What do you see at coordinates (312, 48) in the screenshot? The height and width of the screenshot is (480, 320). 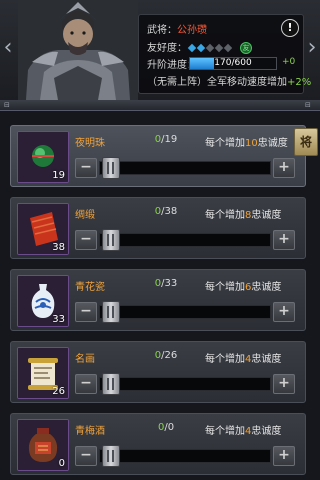 I see `next-general-arrow: ›` at bounding box center [312, 48].